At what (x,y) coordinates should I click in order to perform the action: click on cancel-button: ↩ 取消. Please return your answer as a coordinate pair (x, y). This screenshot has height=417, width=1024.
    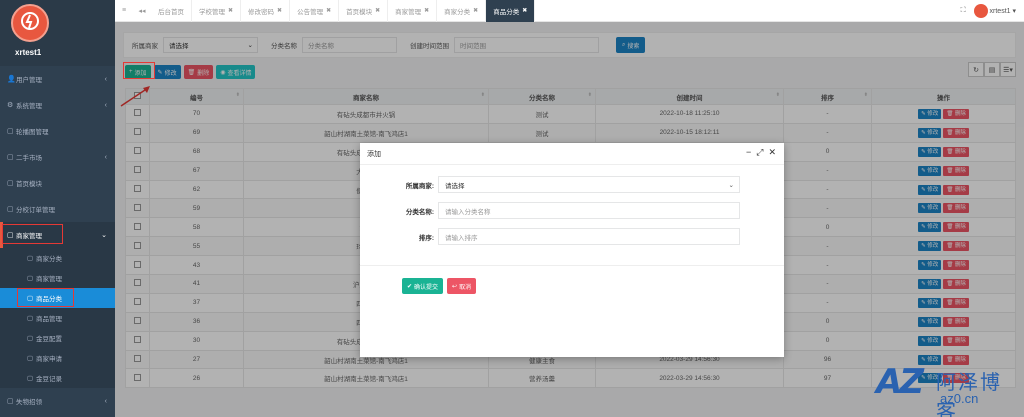
    Looking at the image, I should click on (462, 286).